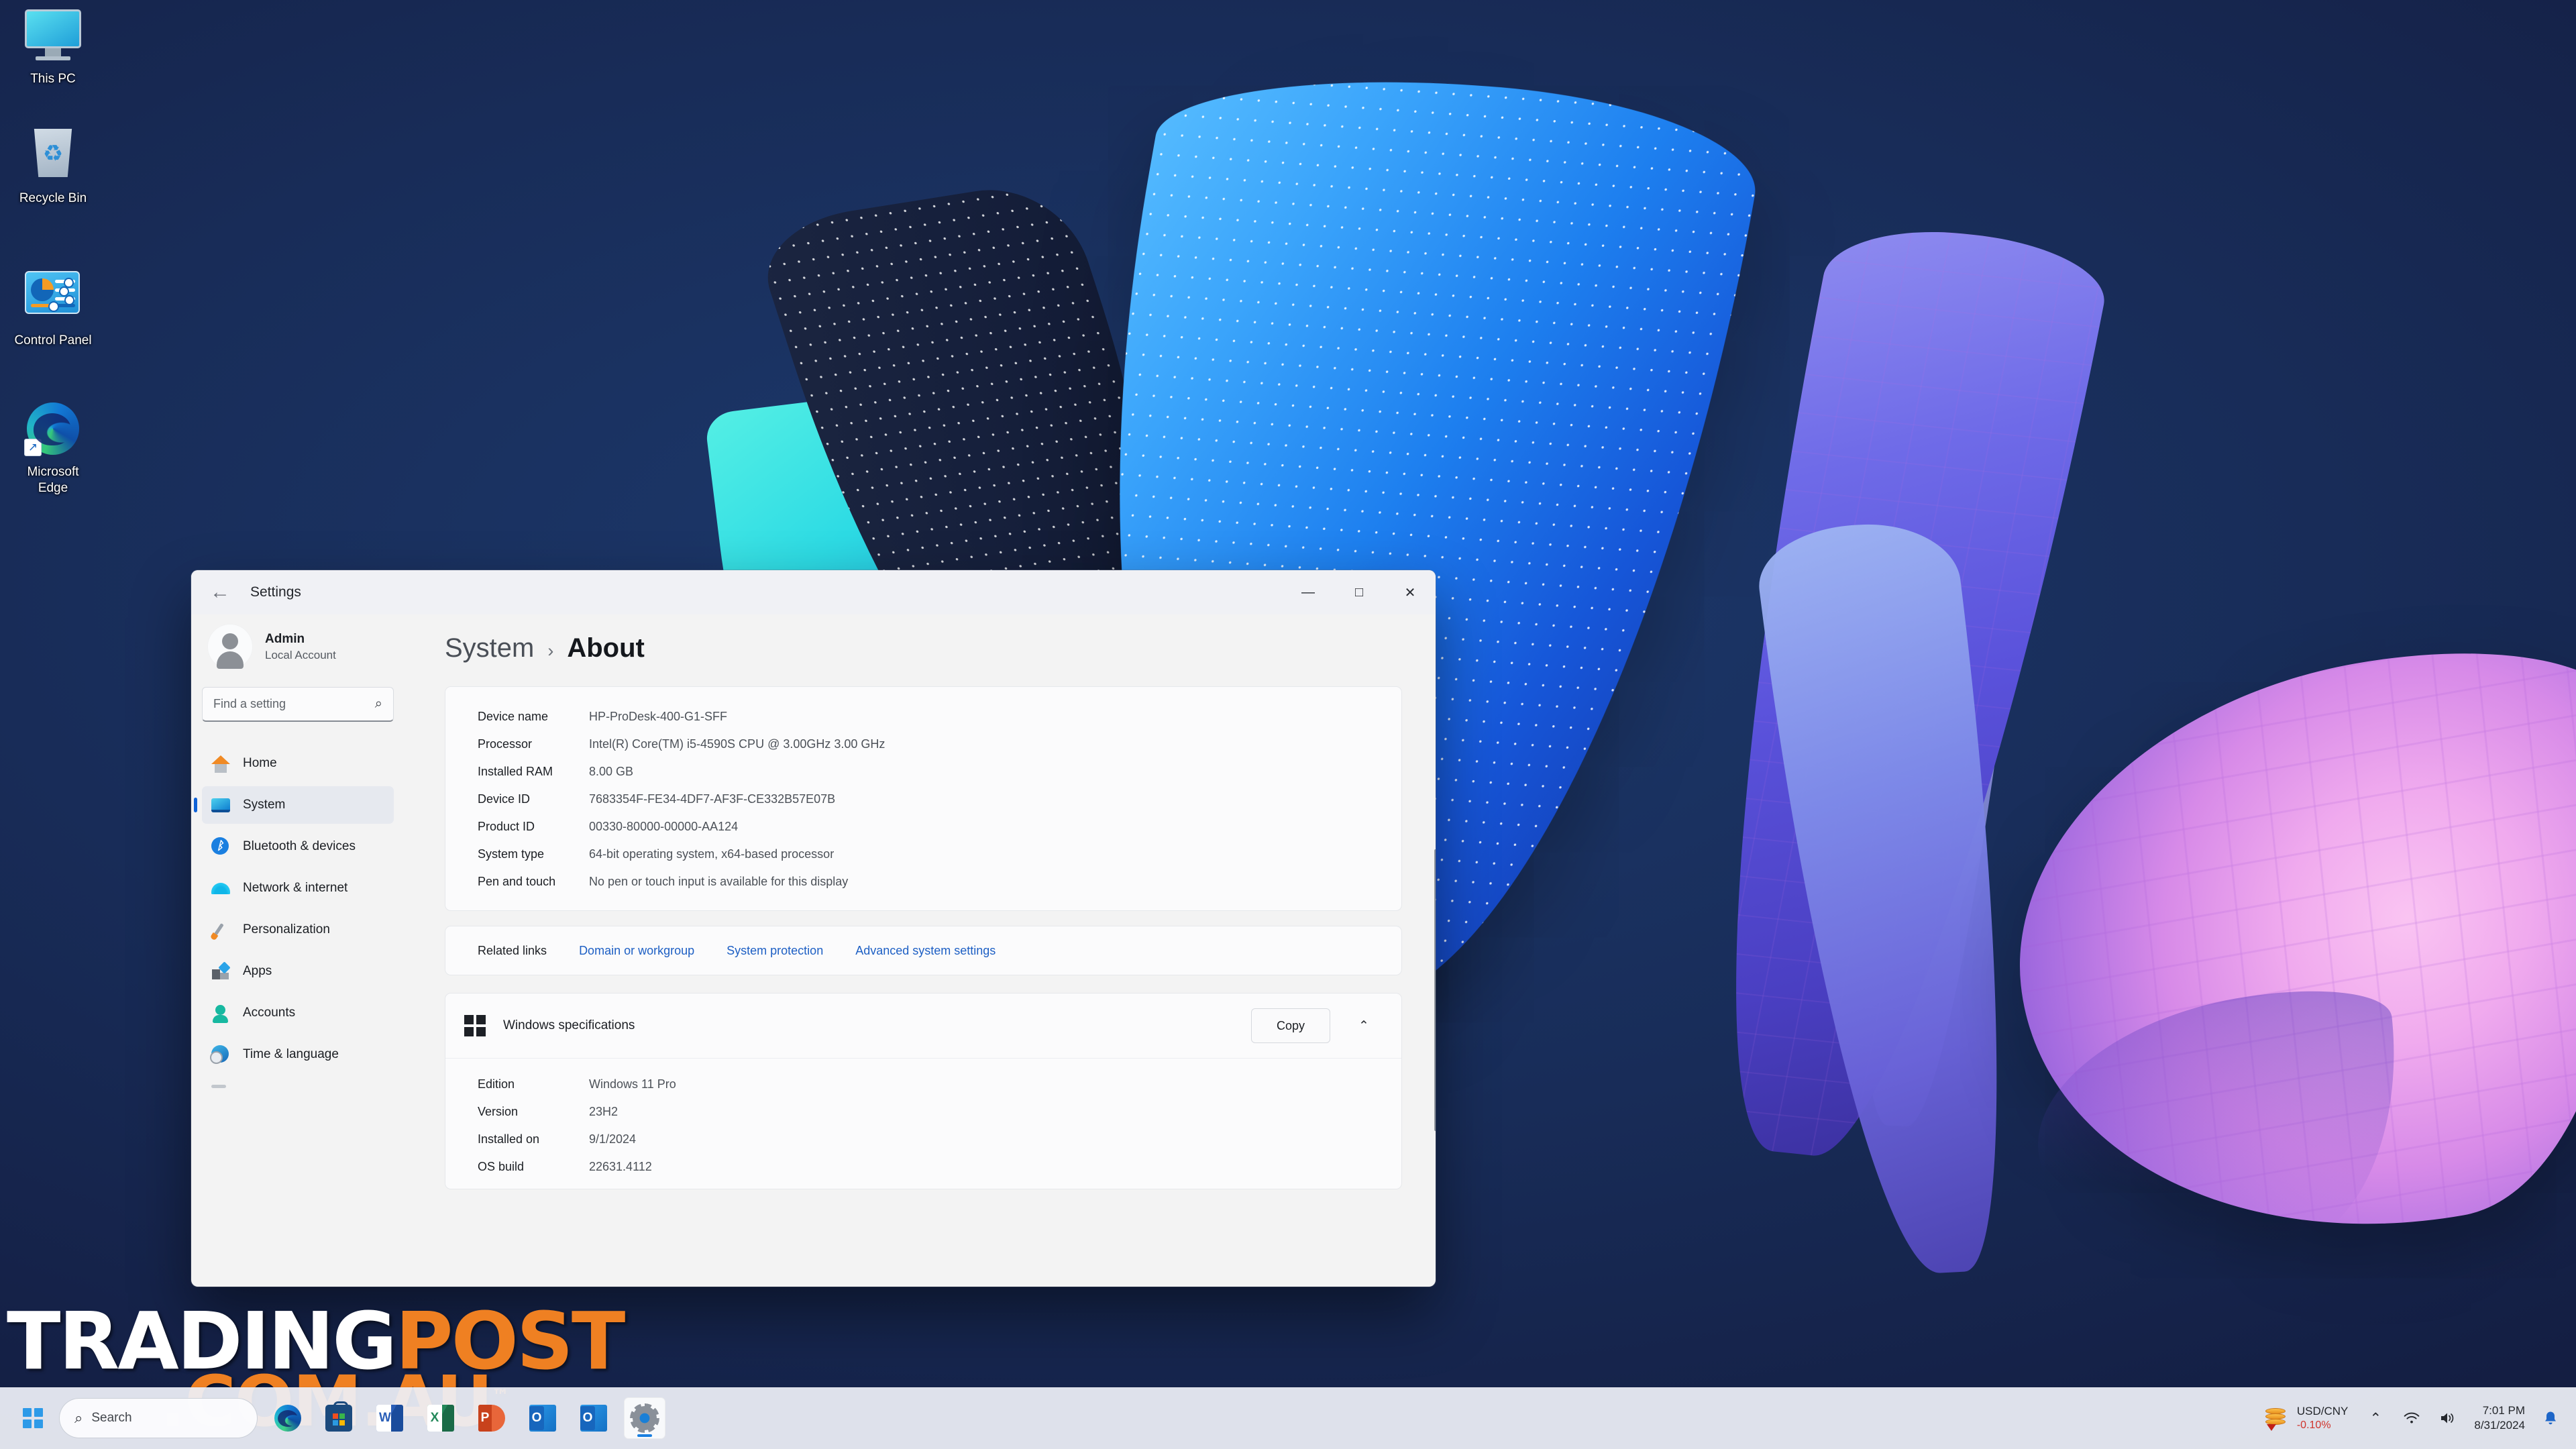  Describe the element at coordinates (220, 1013) in the screenshot. I see `account-person-icon` at that location.